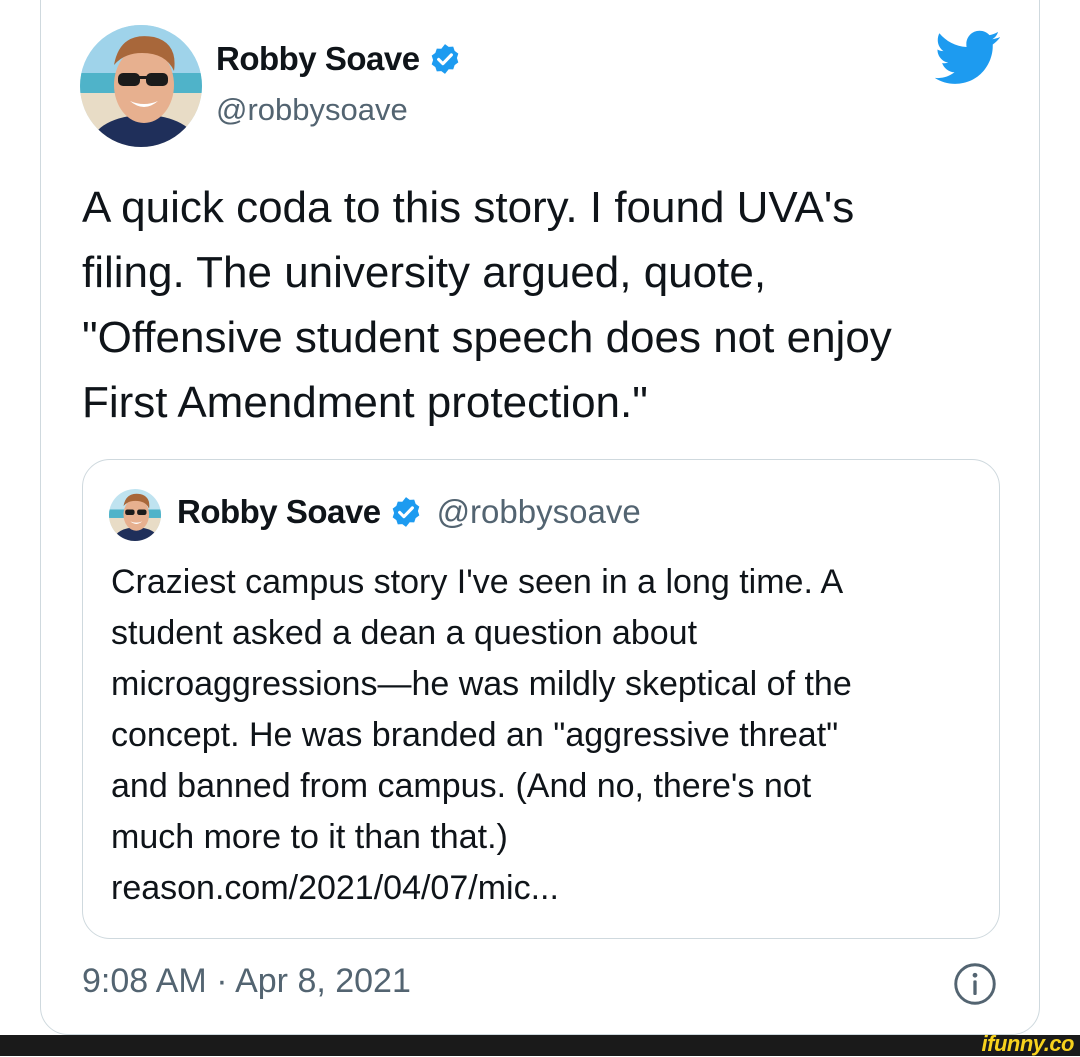 The height and width of the screenshot is (1057, 1080). I want to click on ifunny-watermark: ifunny.co, so click(1028, 1043).